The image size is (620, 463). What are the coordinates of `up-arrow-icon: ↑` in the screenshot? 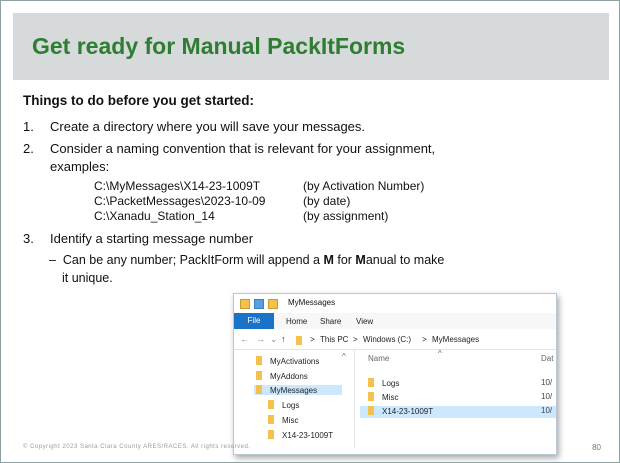 It's located at (283, 339).